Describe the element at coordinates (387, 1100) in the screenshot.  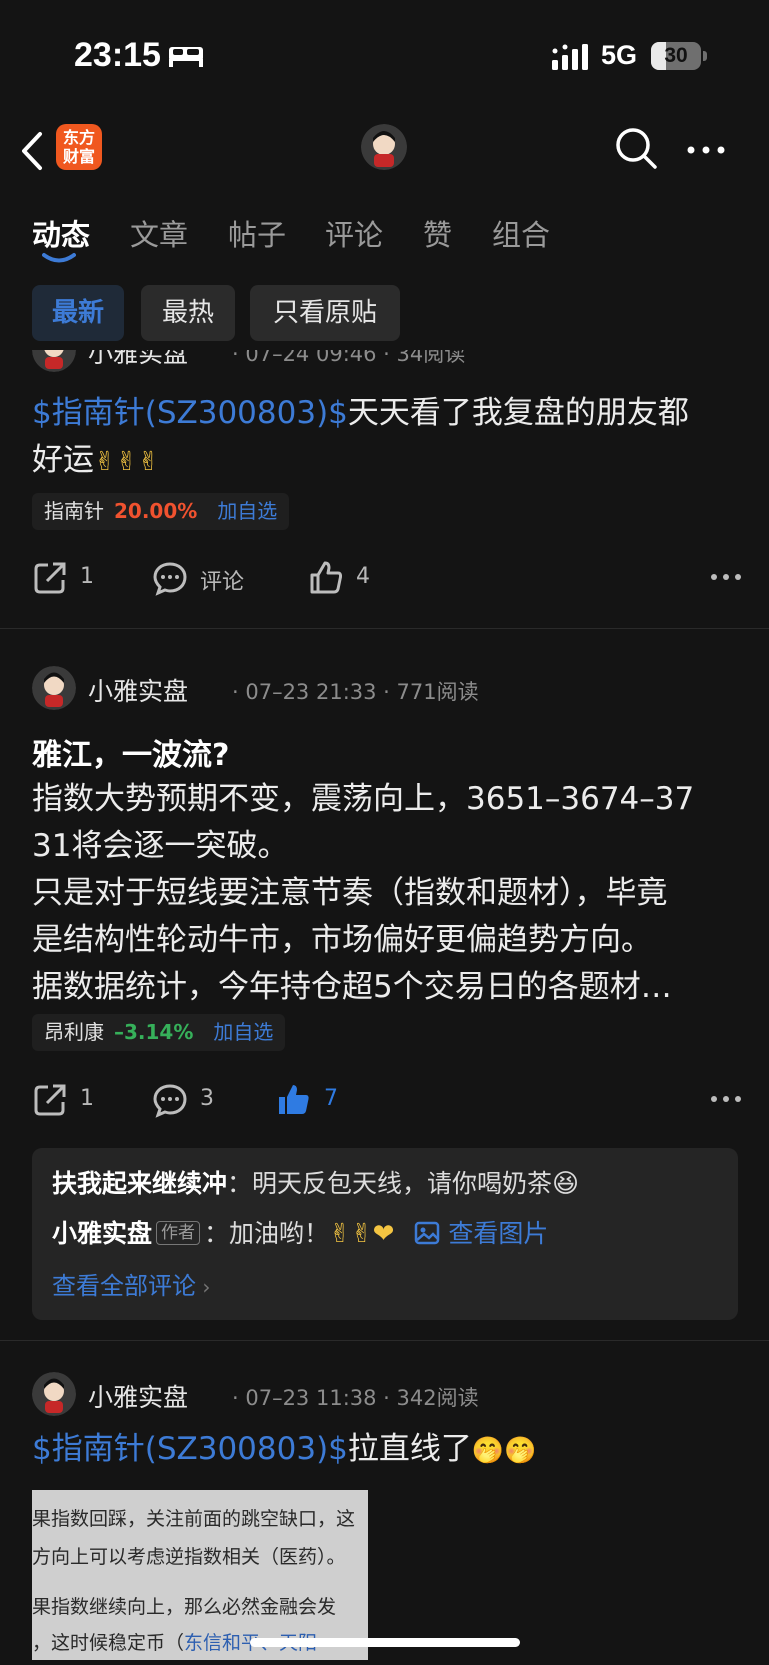
I see `post-actions: 1 3 7` at that location.